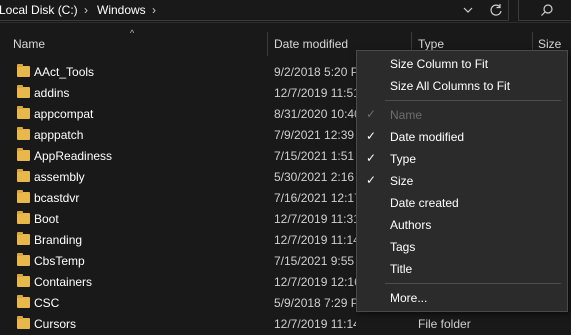 The height and width of the screenshot is (335, 571). Describe the element at coordinates (315, 219) in the screenshot. I see `file-date: 12/7/2019 11:31 AM` at that location.